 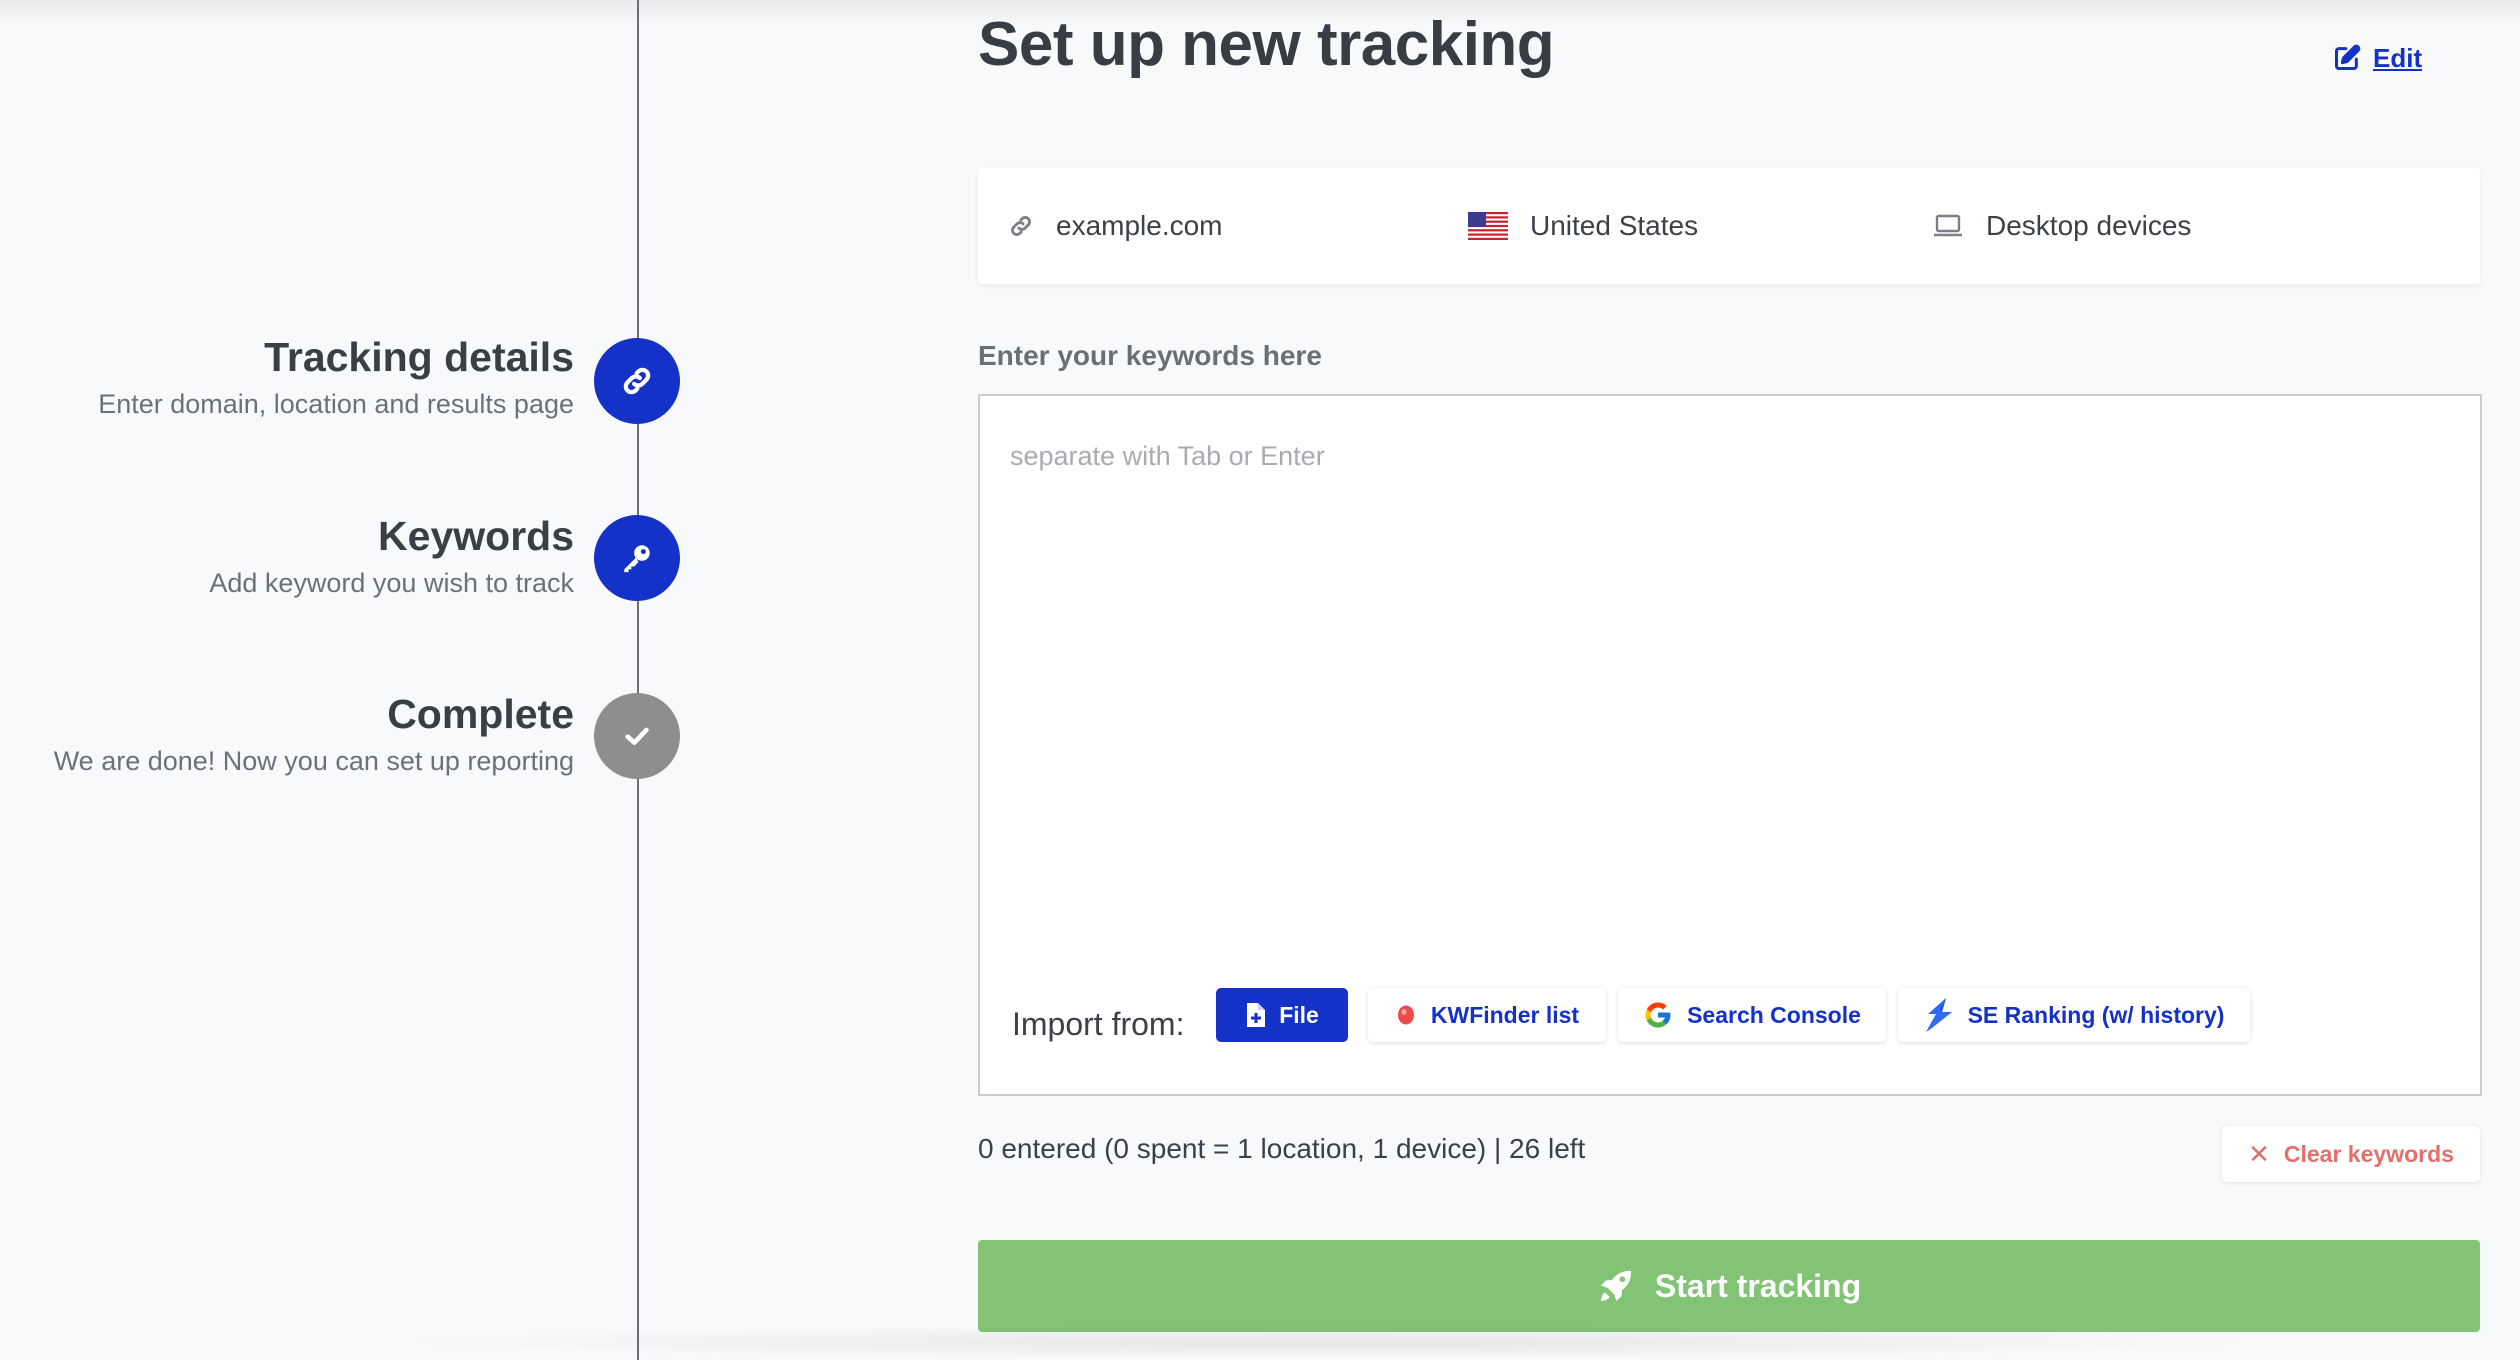 What do you see at coordinates (2096, 1014) in the screenshot?
I see `import-se-ranking-label: SE Ranking (w/ history)` at bounding box center [2096, 1014].